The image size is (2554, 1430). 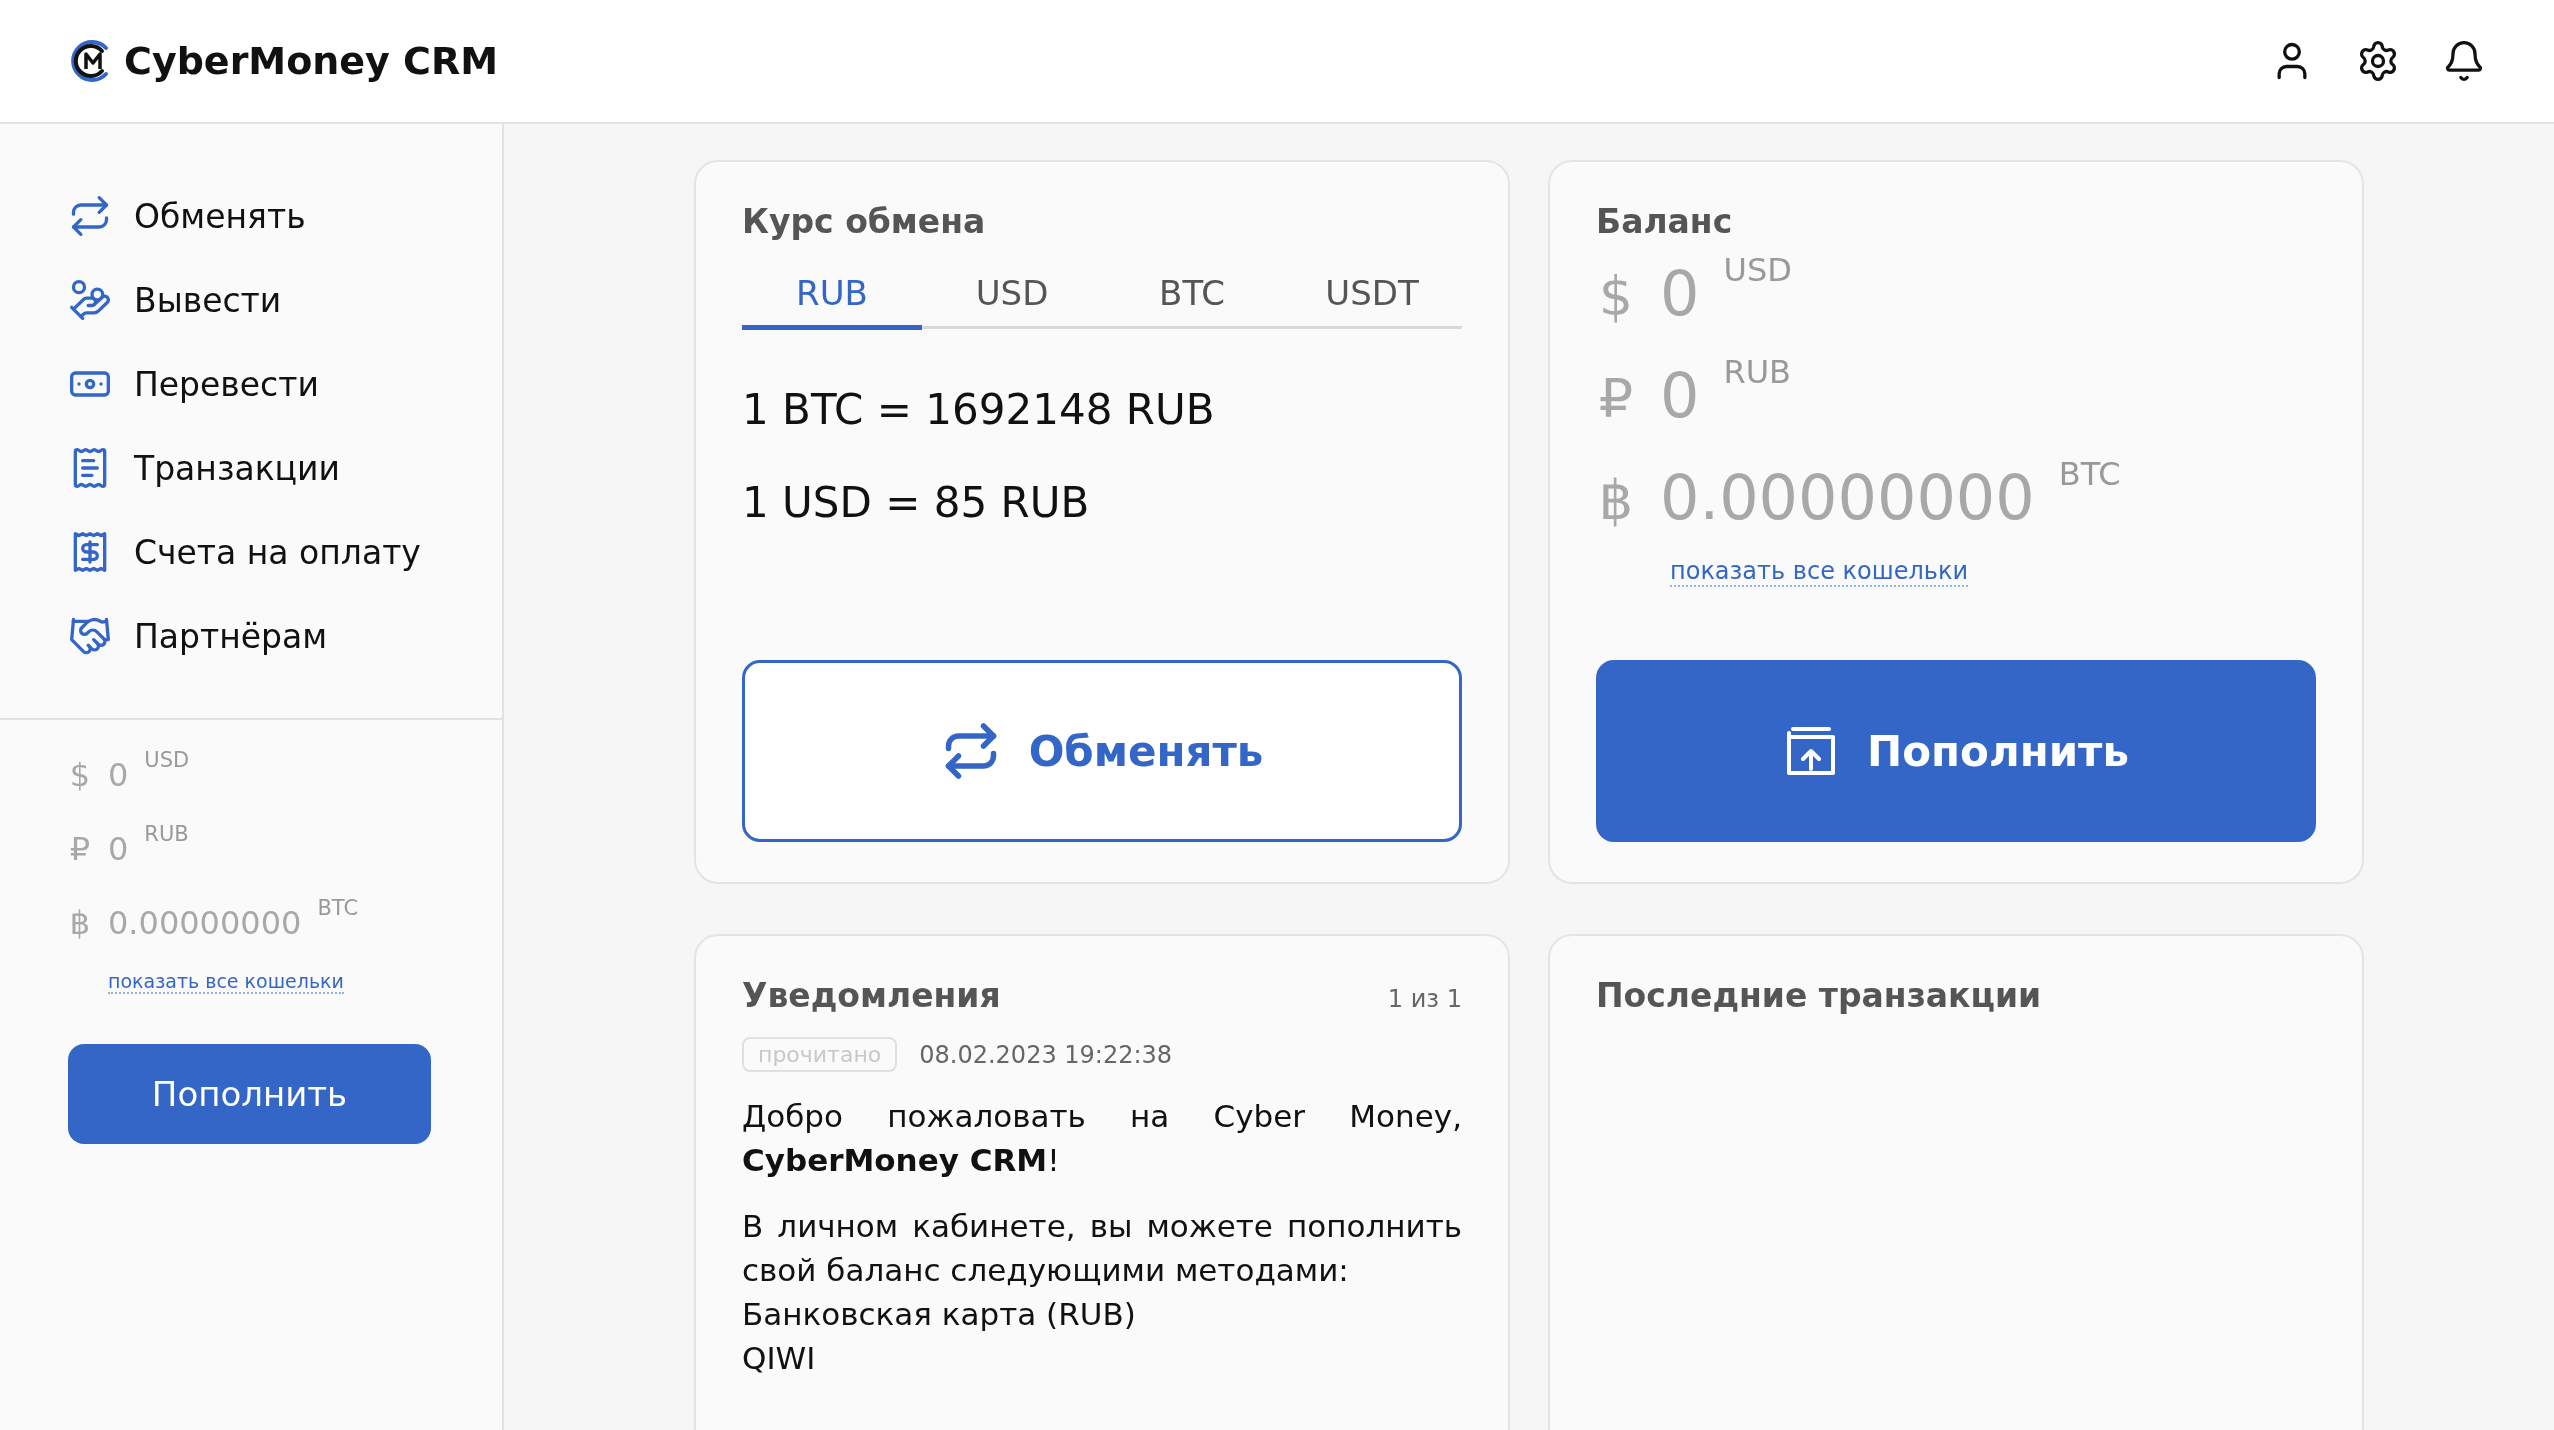 I want to click on nav-item: Перевести, so click(x=251, y=384).